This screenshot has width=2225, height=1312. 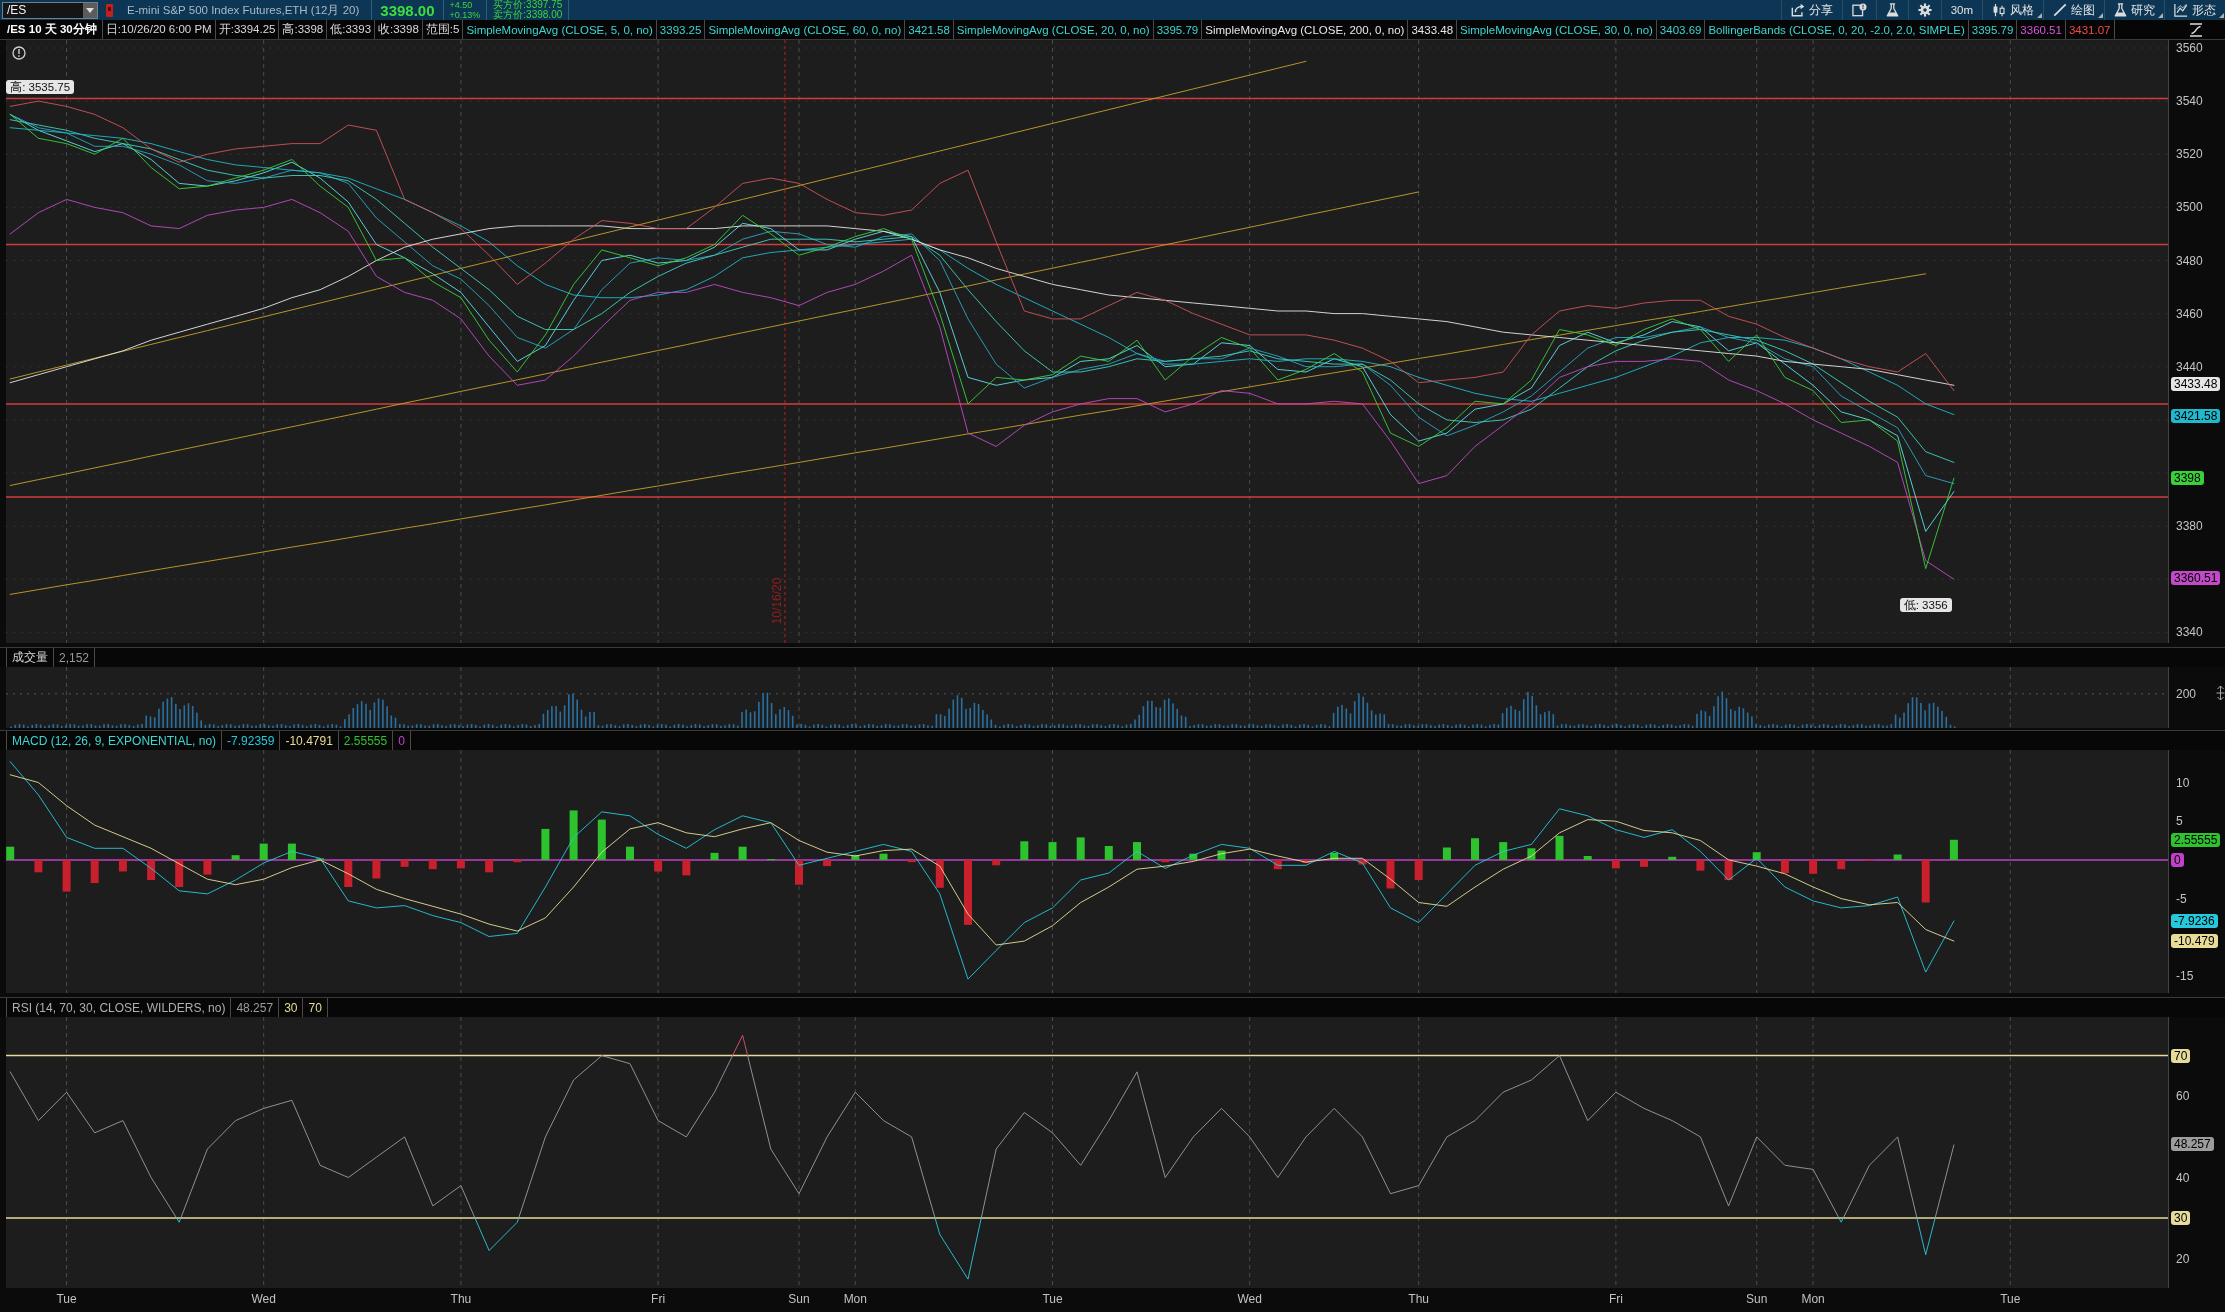 What do you see at coordinates (2189, 260) in the screenshot?
I see `axis-tick-label: 3480` at bounding box center [2189, 260].